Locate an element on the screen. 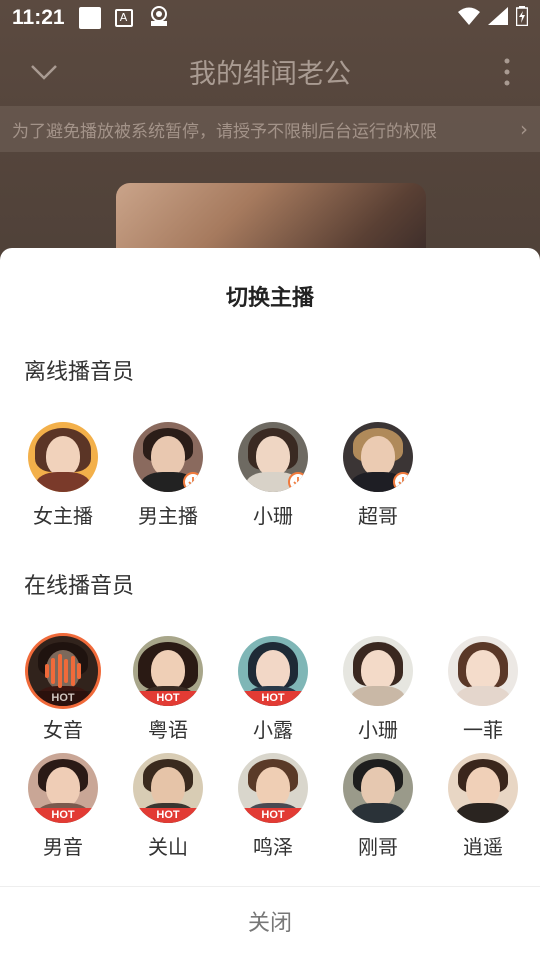 The height and width of the screenshot is (960, 540). anchor-name: 女音 is located at coordinates (63, 730).